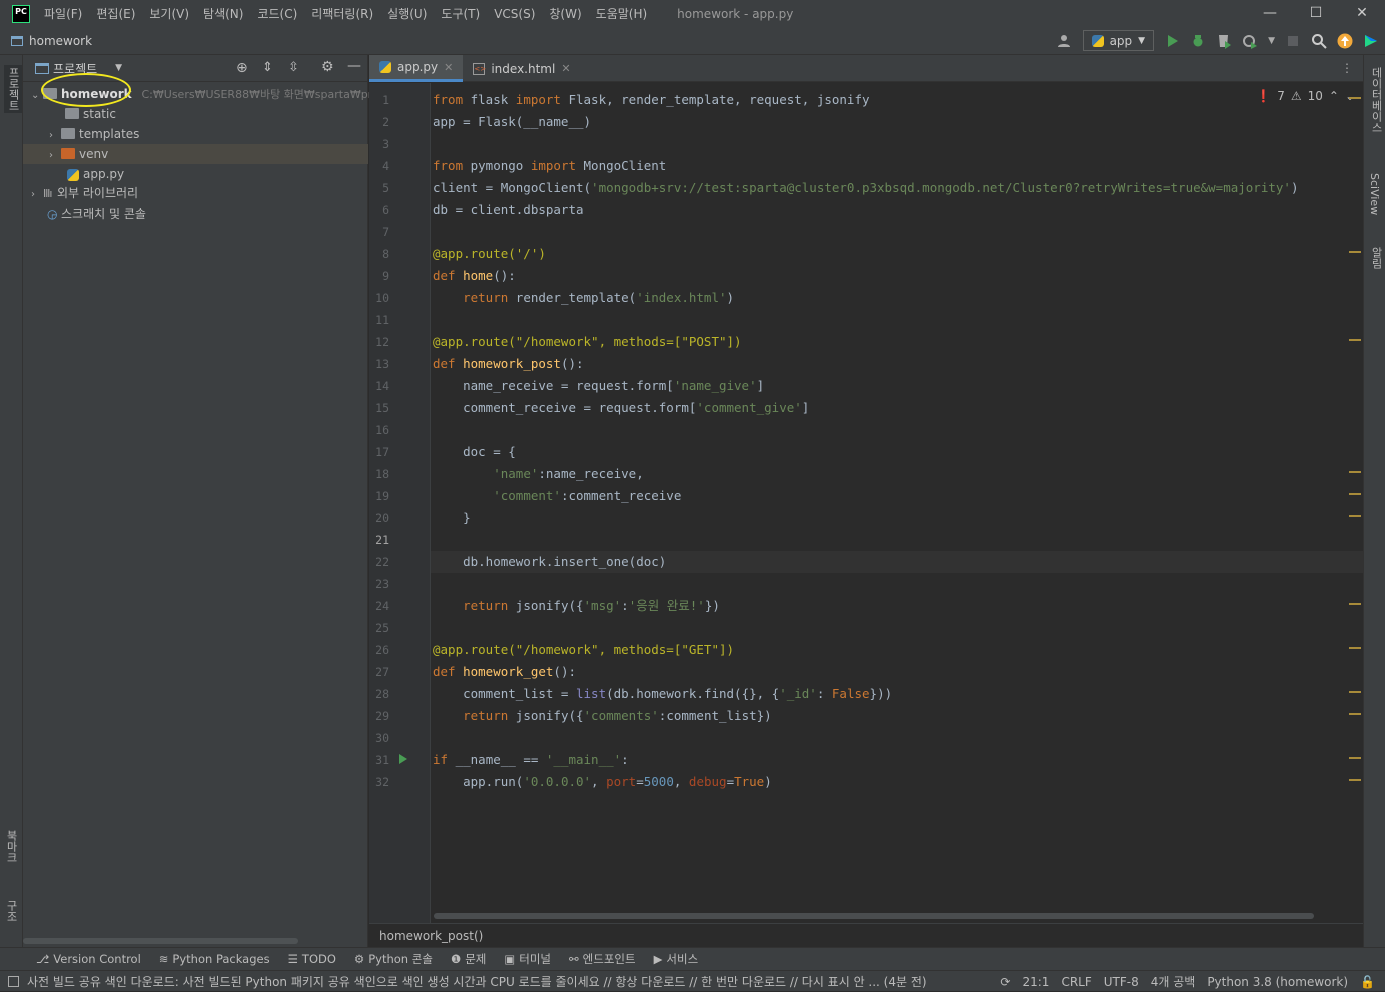 This screenshot has width=1385, height=992. I want to click on cursor-position: 21:1, so click(1035, 982).